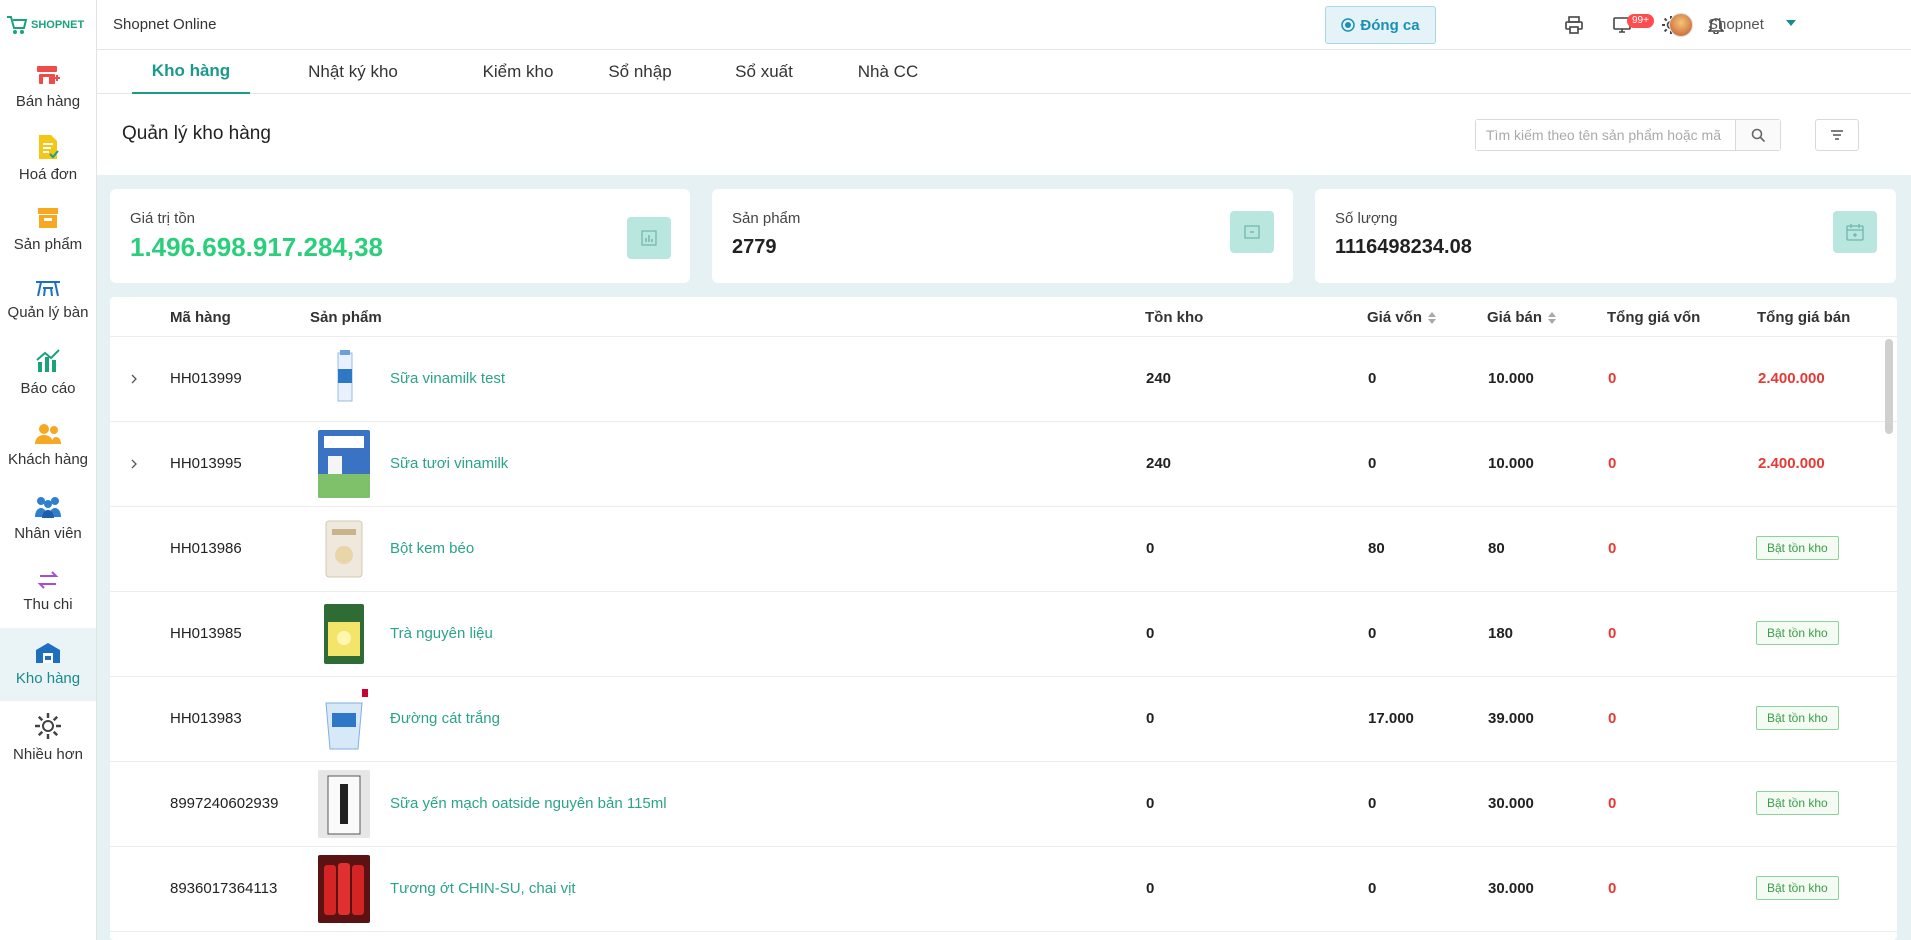 The image size is (1911, 940). What do you see at coordinates (48, 726) in the screenshot?
I see `gear-icon` at bounding box center [48, 726].